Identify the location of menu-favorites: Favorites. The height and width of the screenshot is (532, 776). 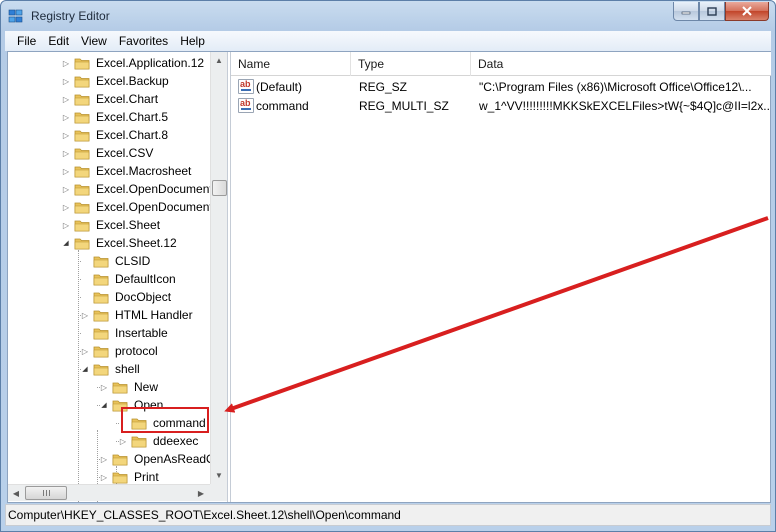
(143, 41).